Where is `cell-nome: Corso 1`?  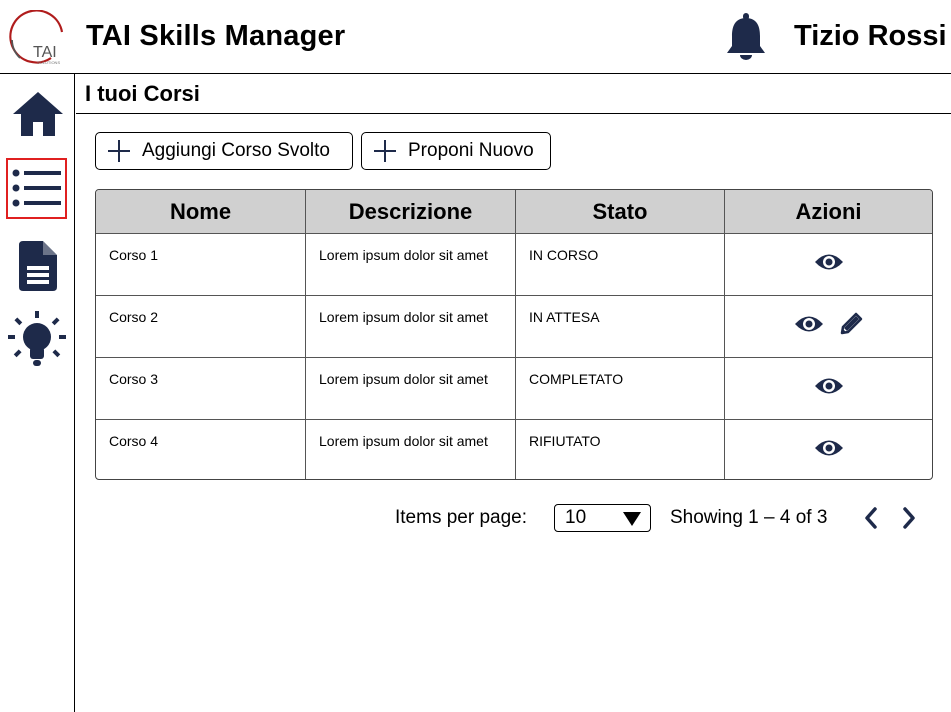 cell-nome: Corso 1 is located at coordinates (201, 264).